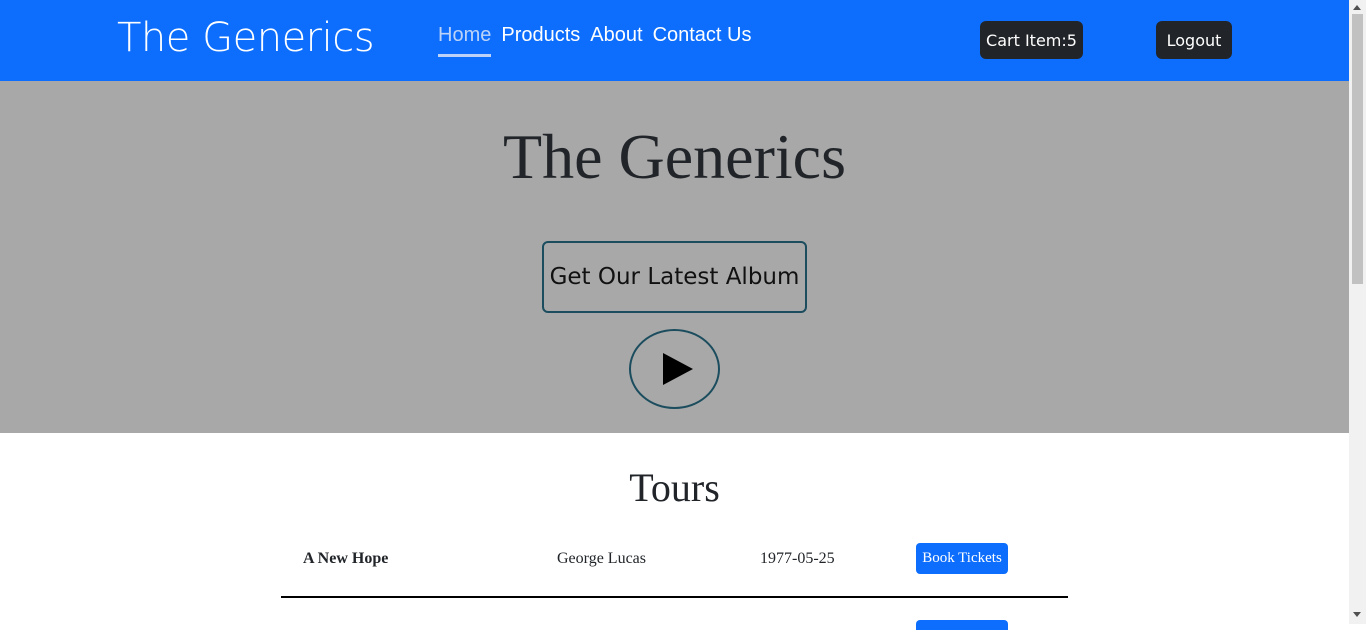 Image resolution: width=1366 pixels, height=630 pixels. I want to click on tours-heading: Tours, so click(674, 487).